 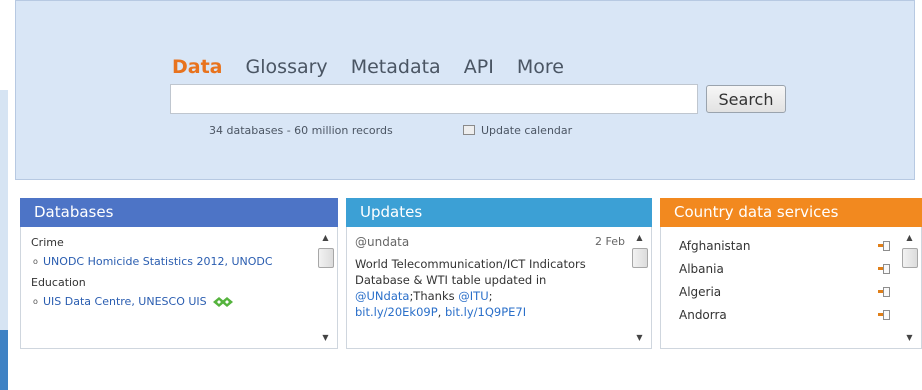 What do you see at coordinates (784, 314) in the screenshot?
I see `country-row-andorra: Andorra` at bounding box center [784, 314].